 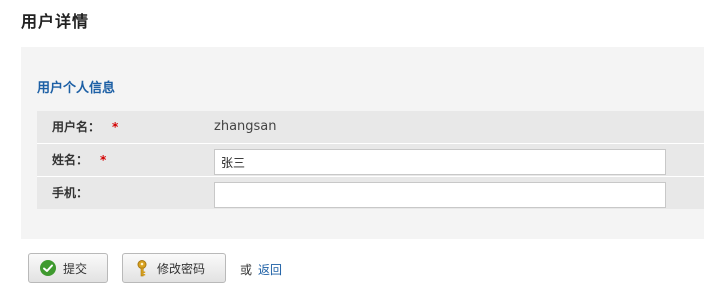 What do you see at coordinates (440, 195) in the screenshot?
I see `phone-input` at bounding box center [440, 195].